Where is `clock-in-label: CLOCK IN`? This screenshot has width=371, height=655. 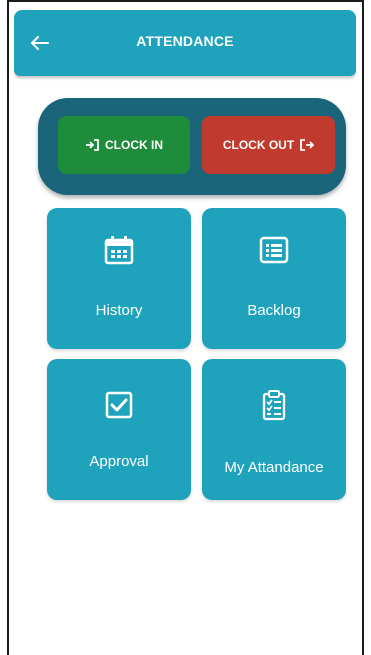 clock-in-label: CLOCK IN is located at coordinates (134, 145).